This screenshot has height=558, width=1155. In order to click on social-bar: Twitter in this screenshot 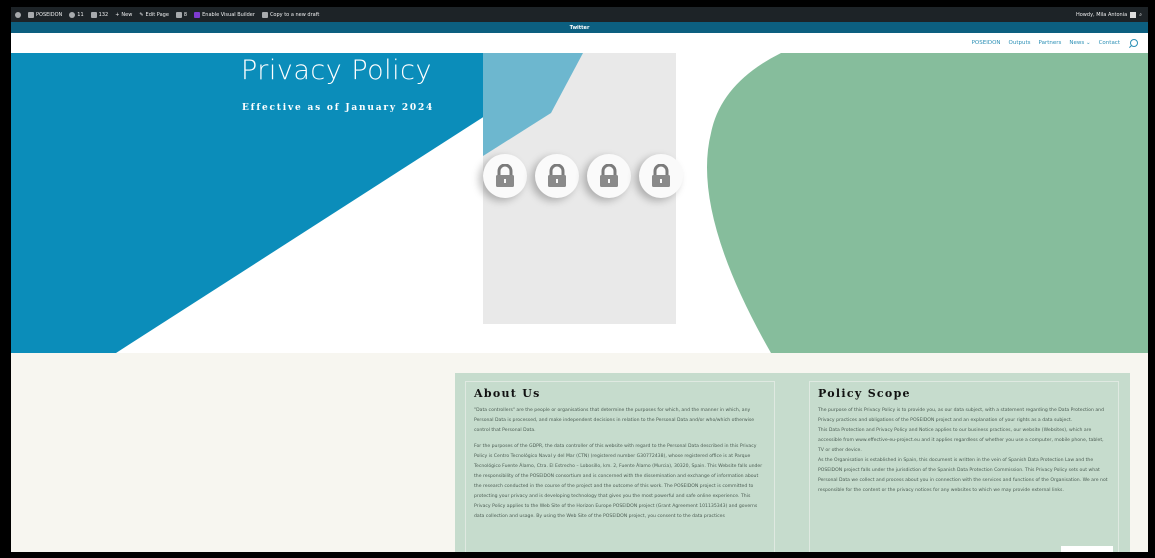, I will do `click(579, 27)`.